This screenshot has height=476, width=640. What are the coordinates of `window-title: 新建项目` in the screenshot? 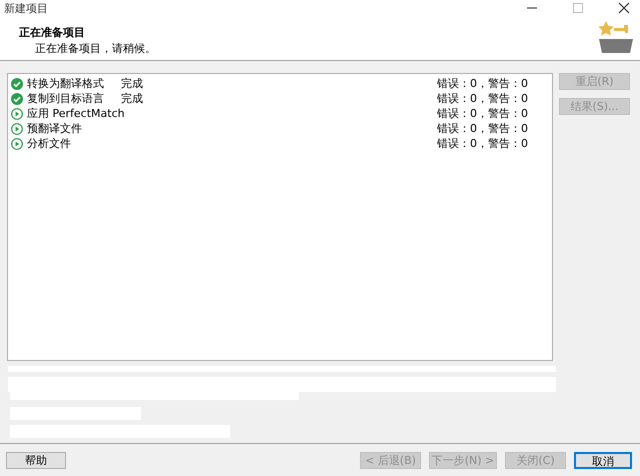 It's located at (26, 8).